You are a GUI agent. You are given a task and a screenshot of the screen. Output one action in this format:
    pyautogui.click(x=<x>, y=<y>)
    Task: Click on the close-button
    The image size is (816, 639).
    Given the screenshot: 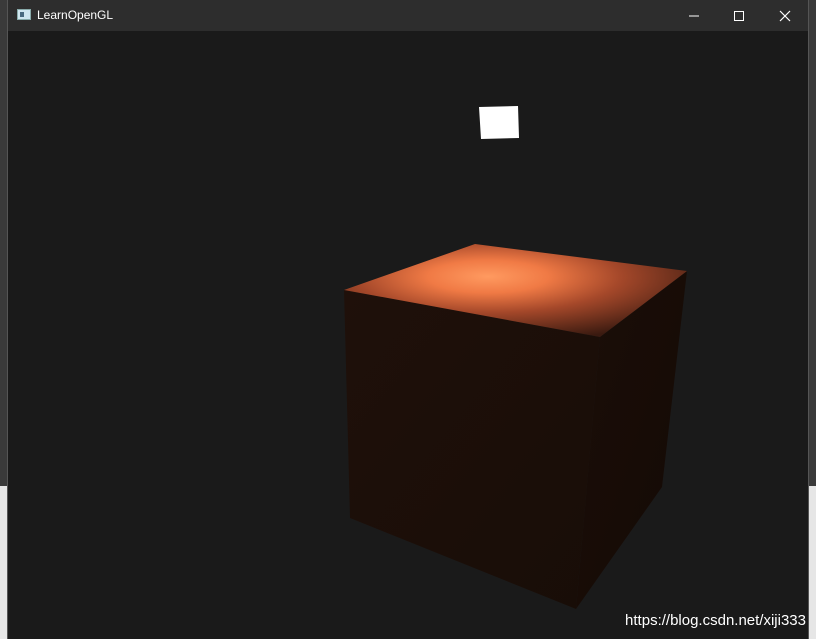 What is the action you would take?
    pyautogui.click(x=784, y=15)
    